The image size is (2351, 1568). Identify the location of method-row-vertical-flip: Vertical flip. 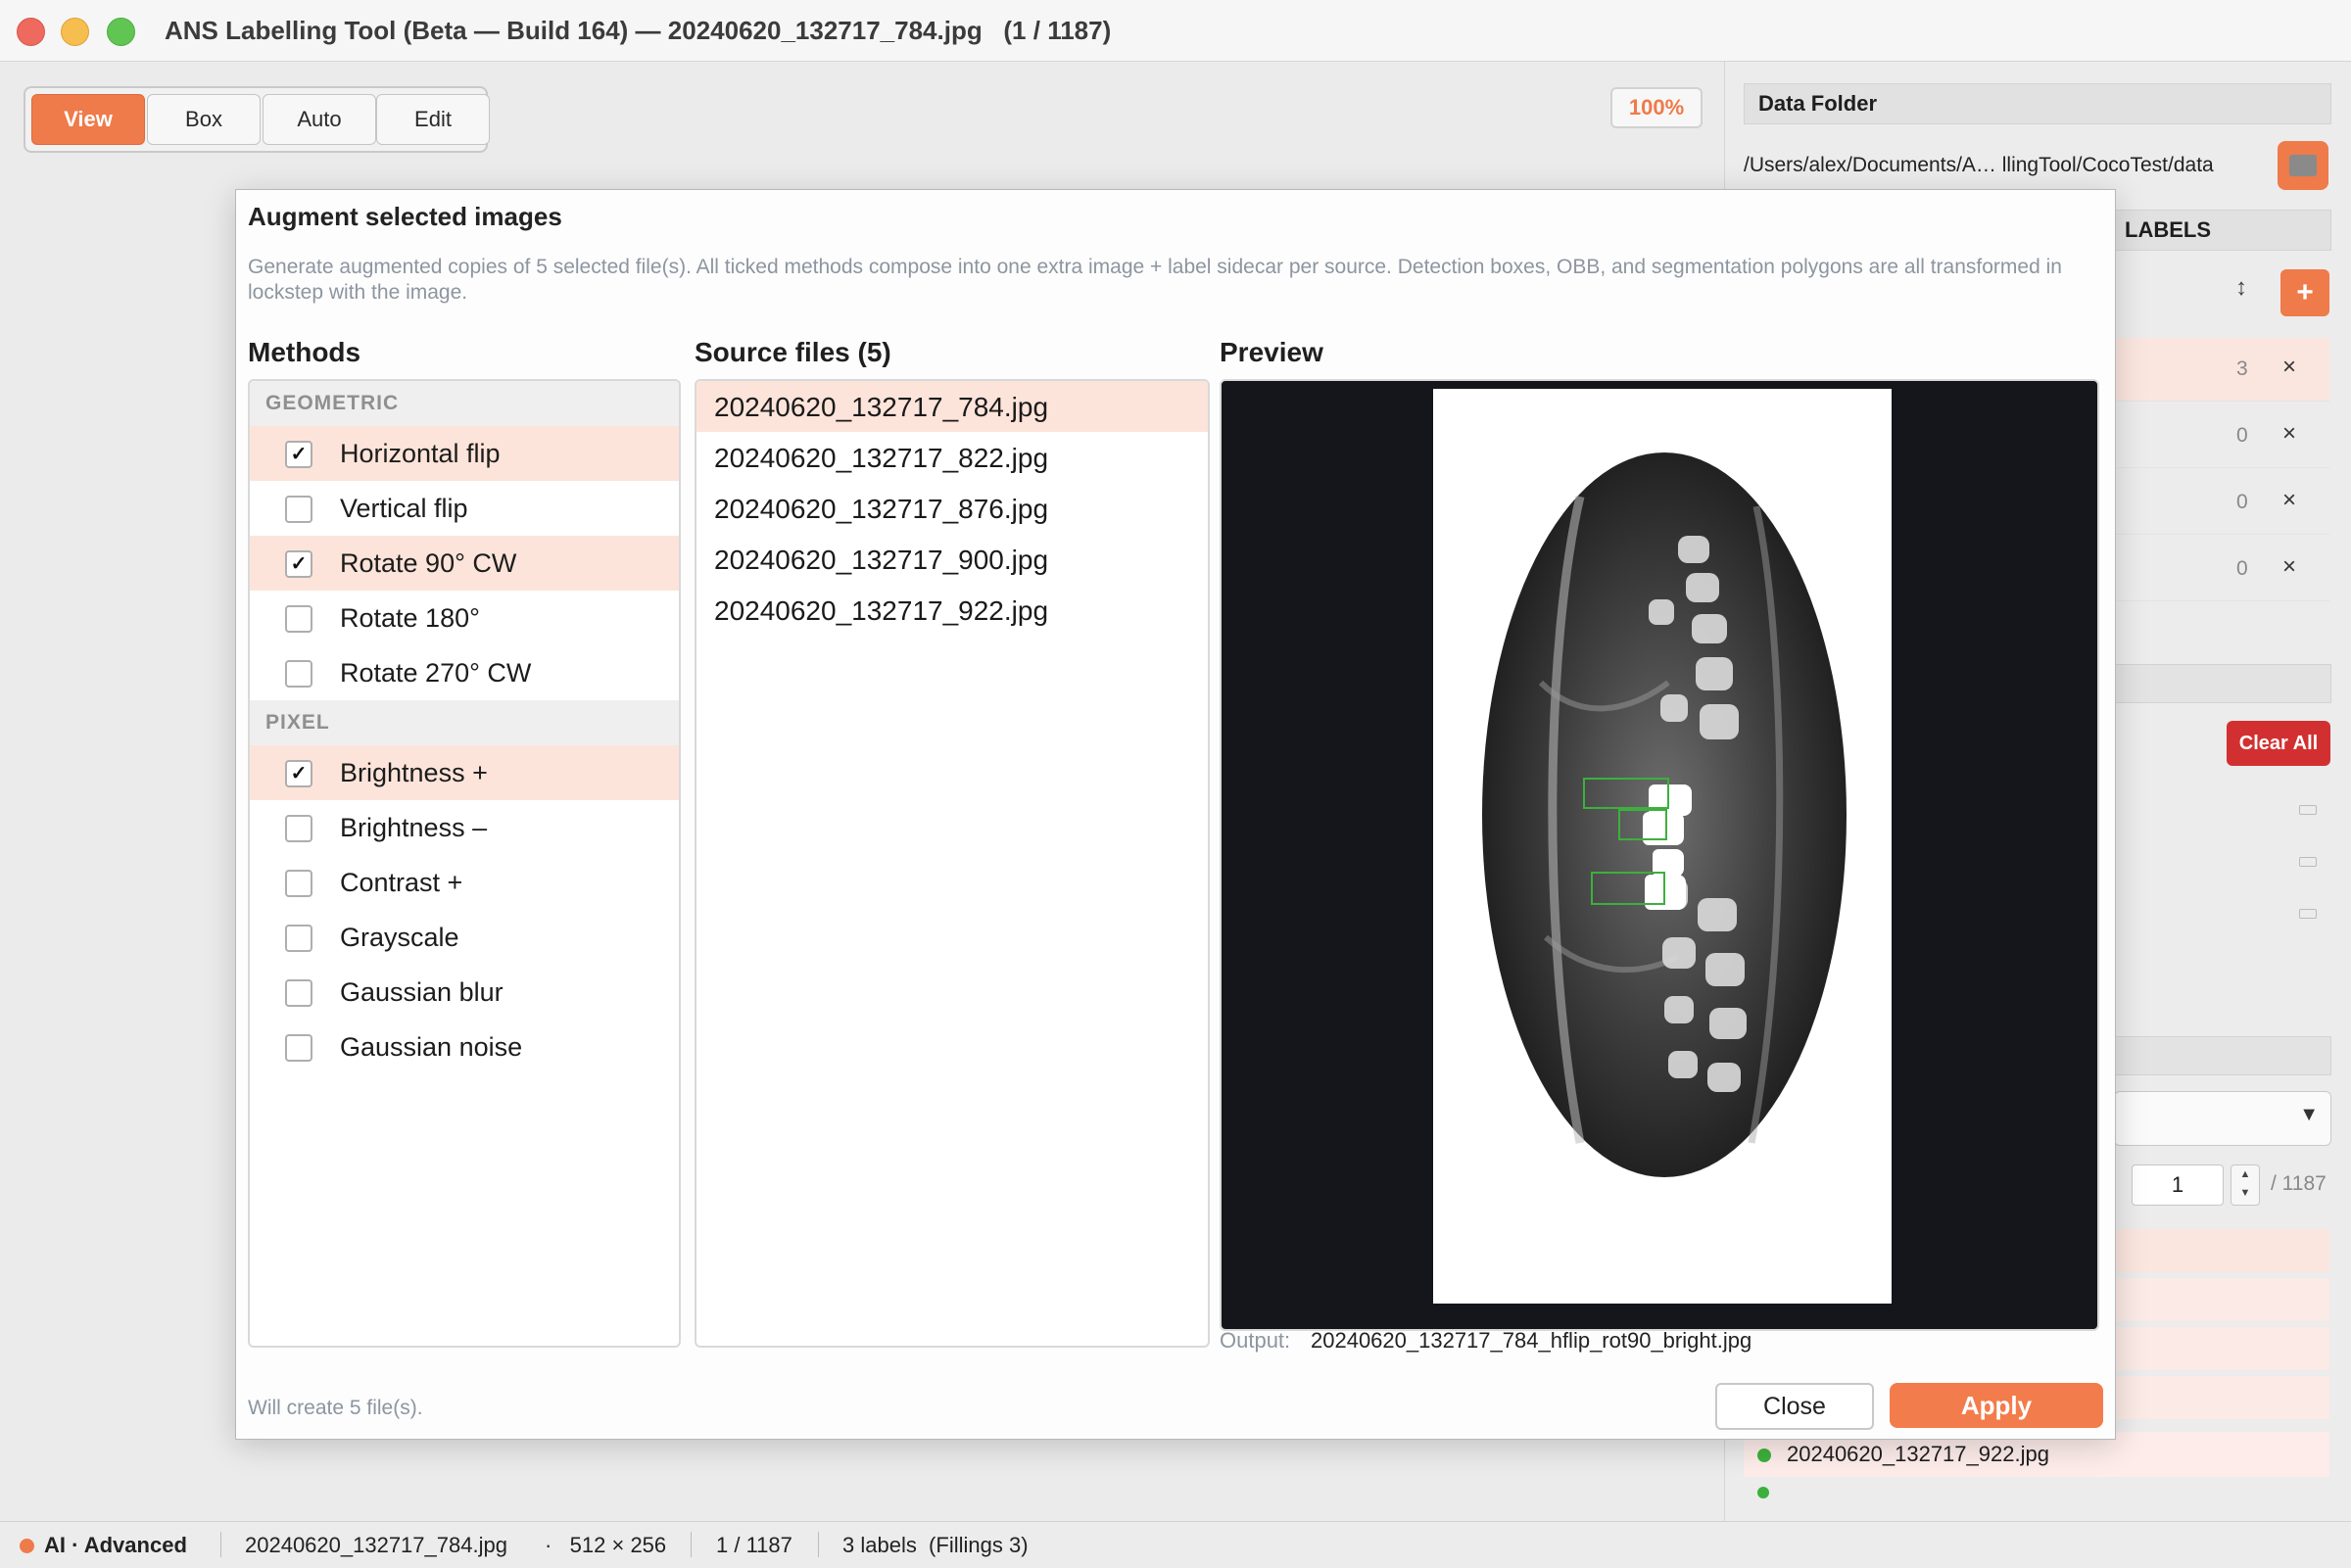
(465, 509).